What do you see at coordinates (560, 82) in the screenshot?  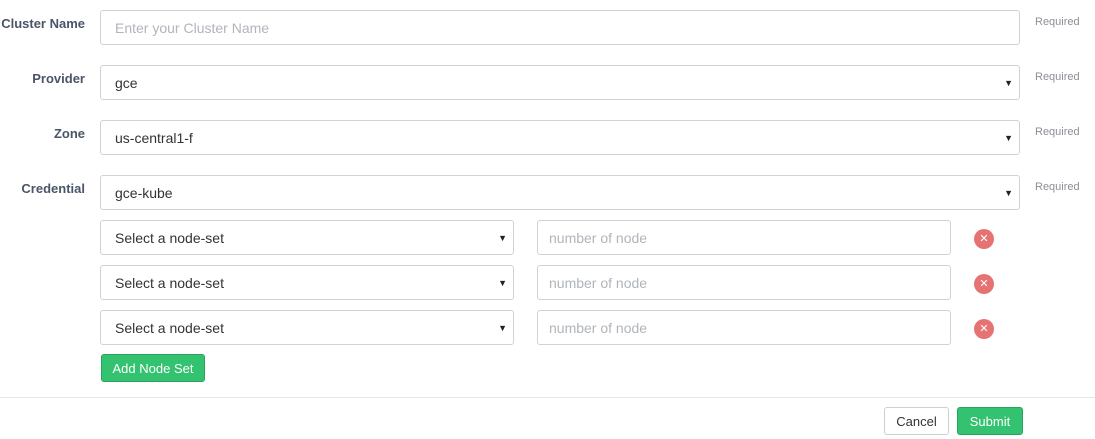 I see `provider-select: gce ▼` at bounding box center [560, 82].